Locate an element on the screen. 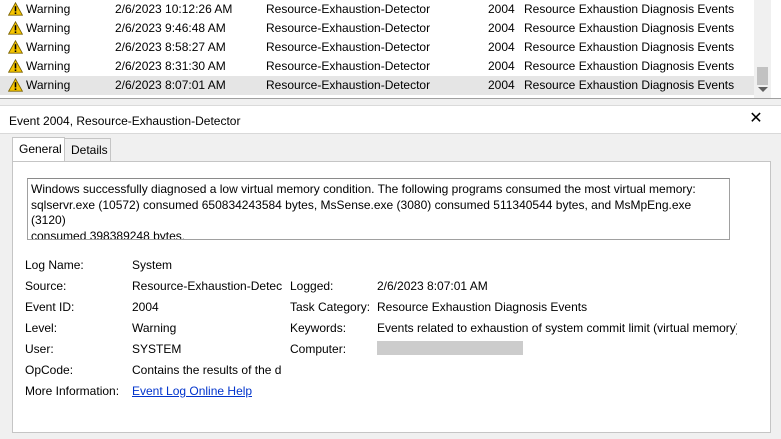 The height and width of the screenshot is (439, 781). event-date: 2/6/2023 9:46:48 AM is located at coordinates (170, 28).